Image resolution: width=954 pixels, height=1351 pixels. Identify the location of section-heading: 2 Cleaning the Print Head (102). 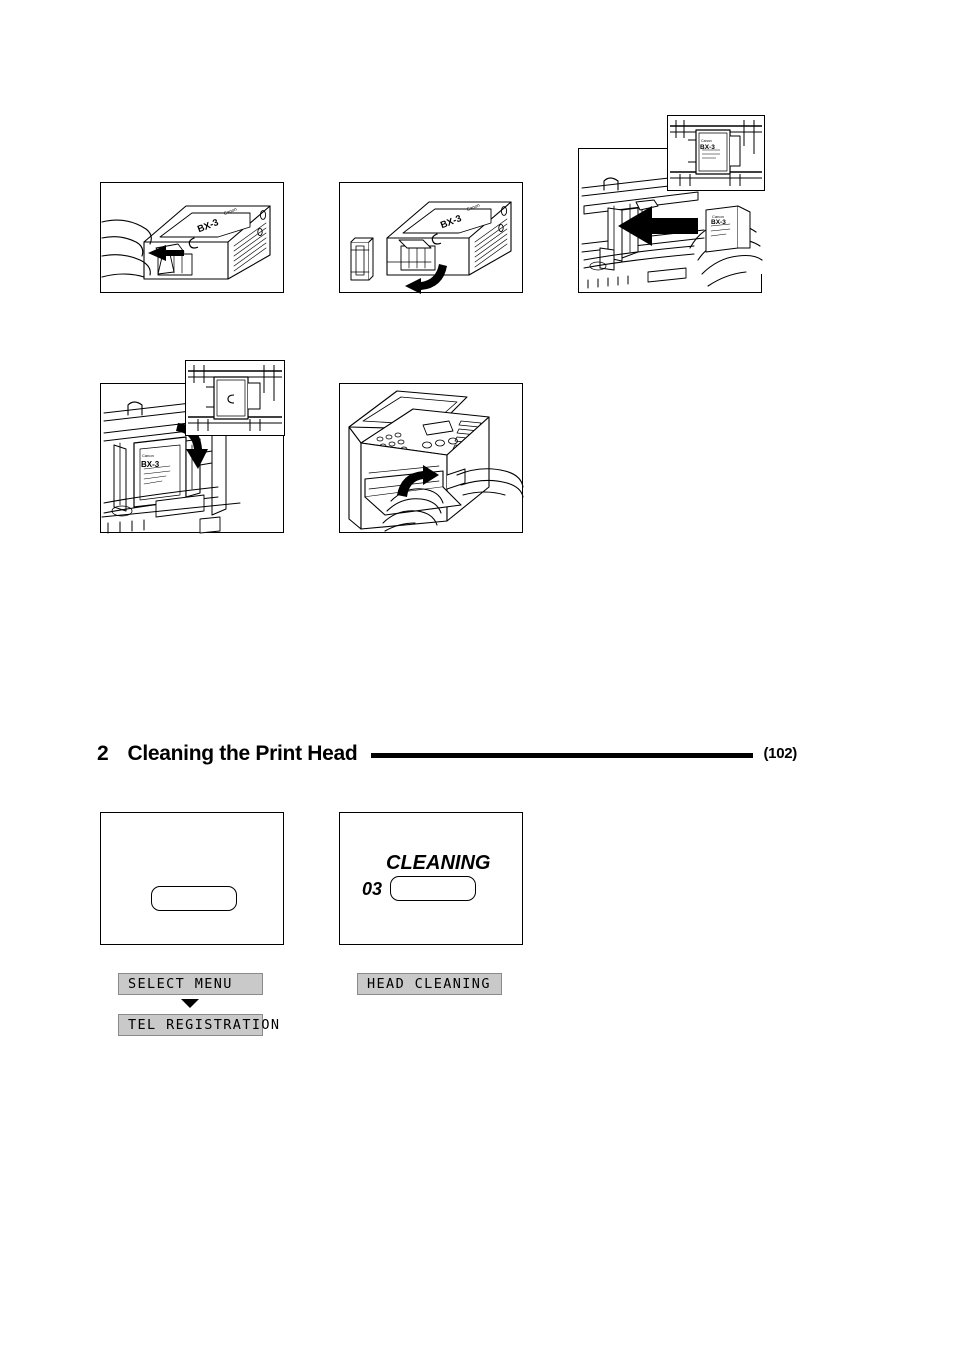
(447, 753).